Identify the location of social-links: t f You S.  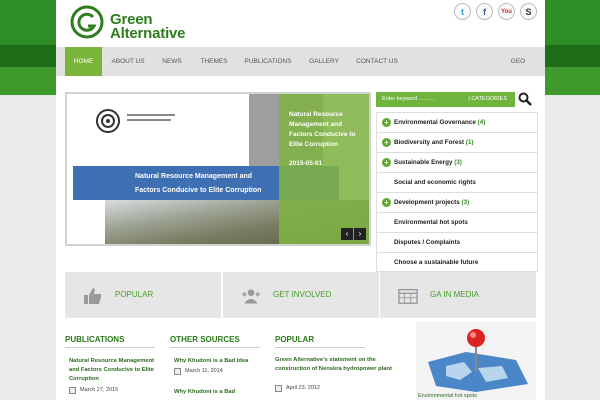
(495, 11).